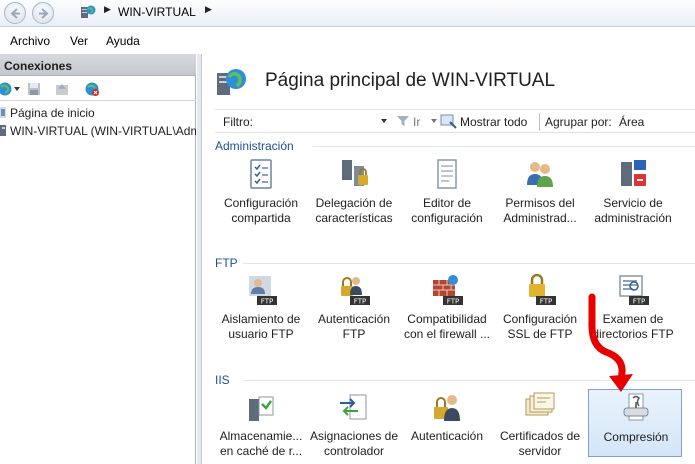 The height and width of the screenshot is (464, 695). I want to click on ftp-user-isolation-icon: FTP, so click(263, 291).